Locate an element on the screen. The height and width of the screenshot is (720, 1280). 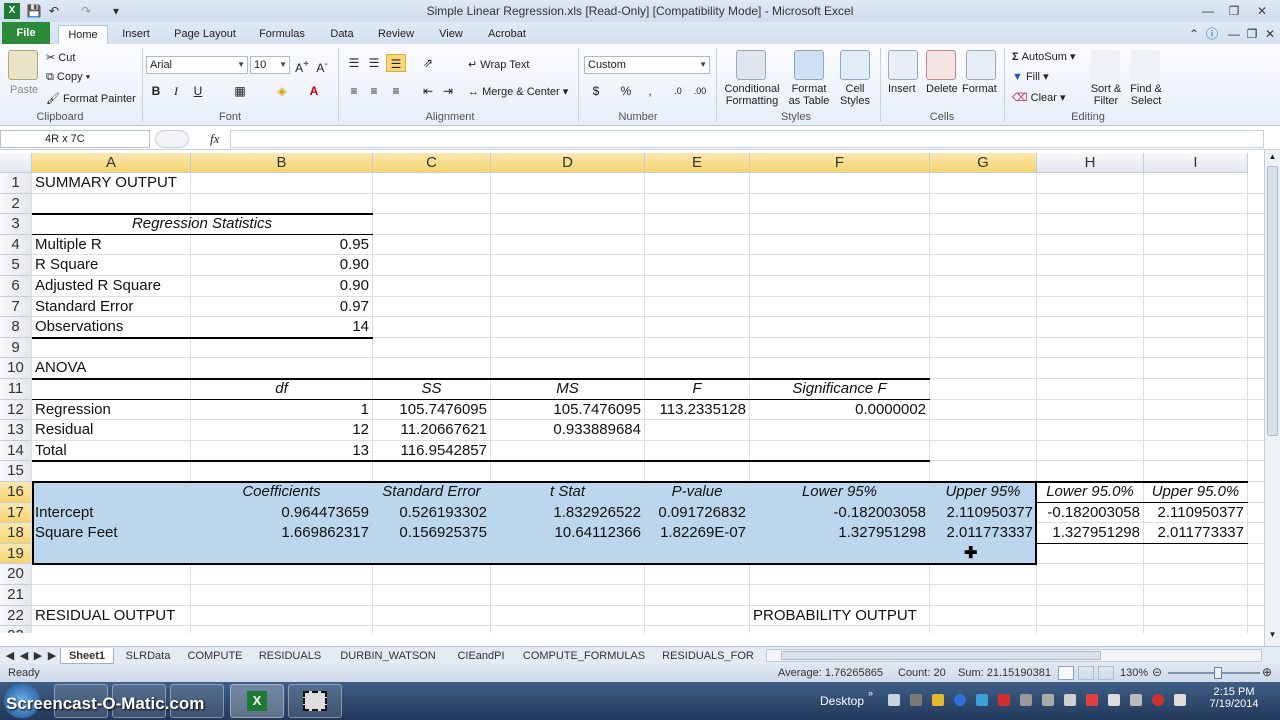
conditional-formatting-button: Conditional Formatting is located at coordinates (752, 95).